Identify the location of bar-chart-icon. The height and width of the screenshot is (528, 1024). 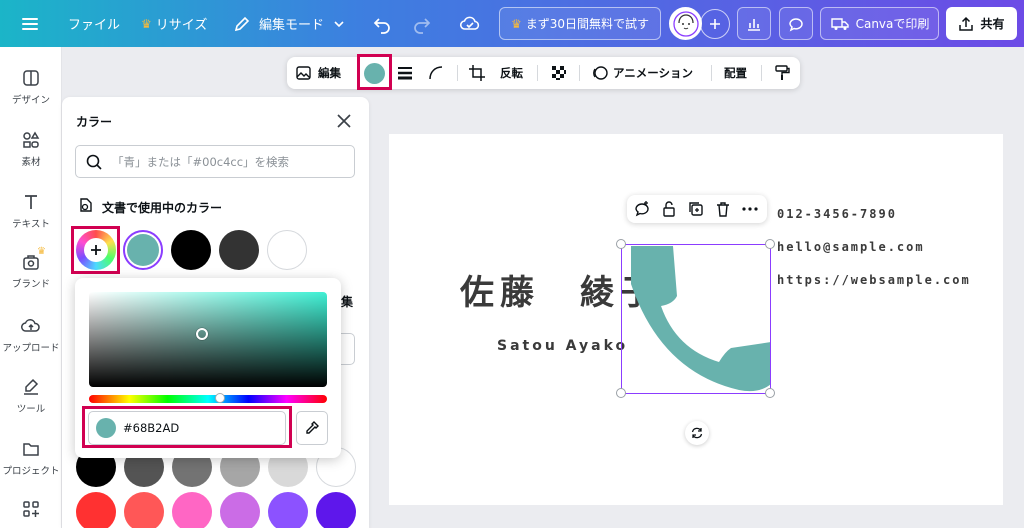
(754, 24).